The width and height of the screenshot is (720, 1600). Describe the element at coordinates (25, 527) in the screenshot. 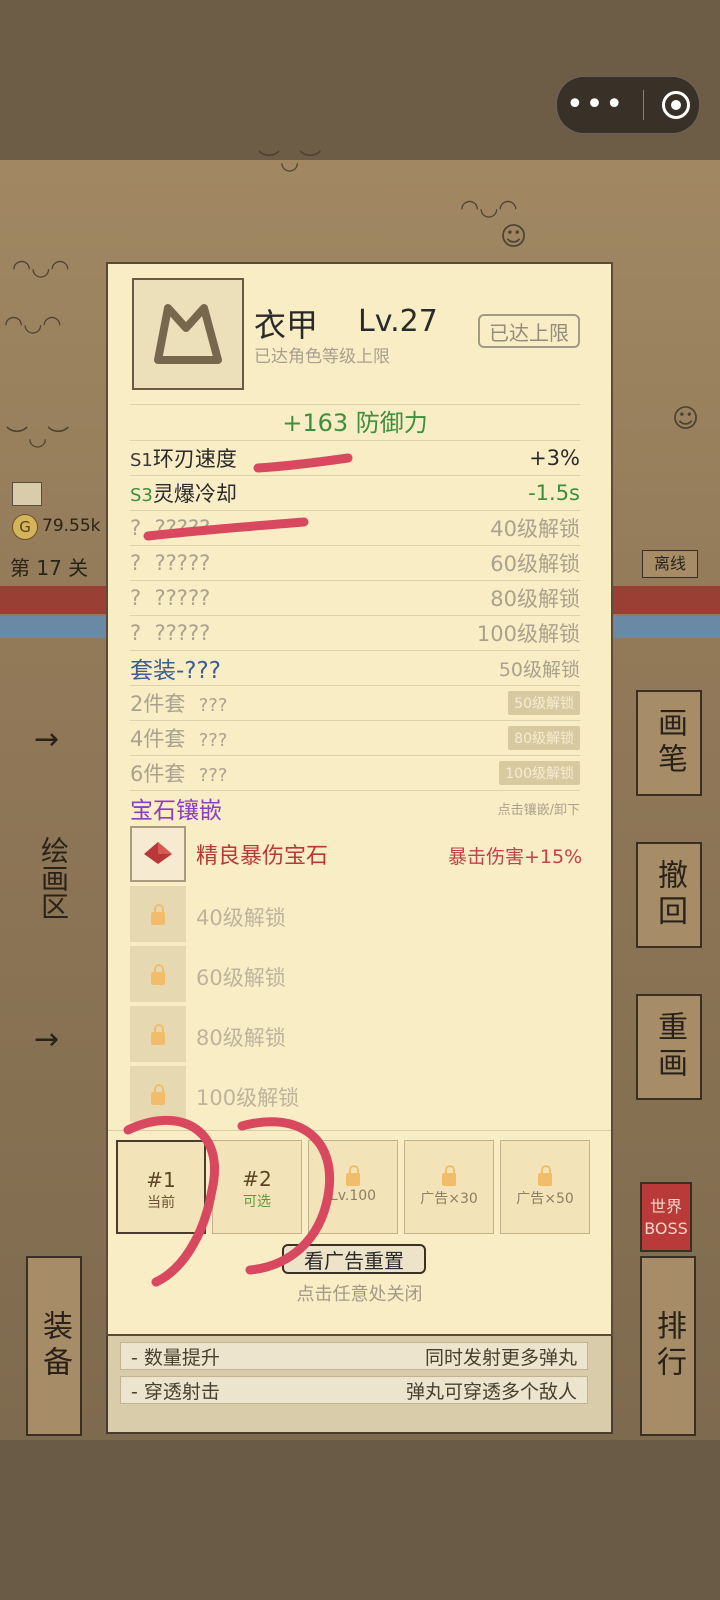

I see `coin-icon: G` at that location.